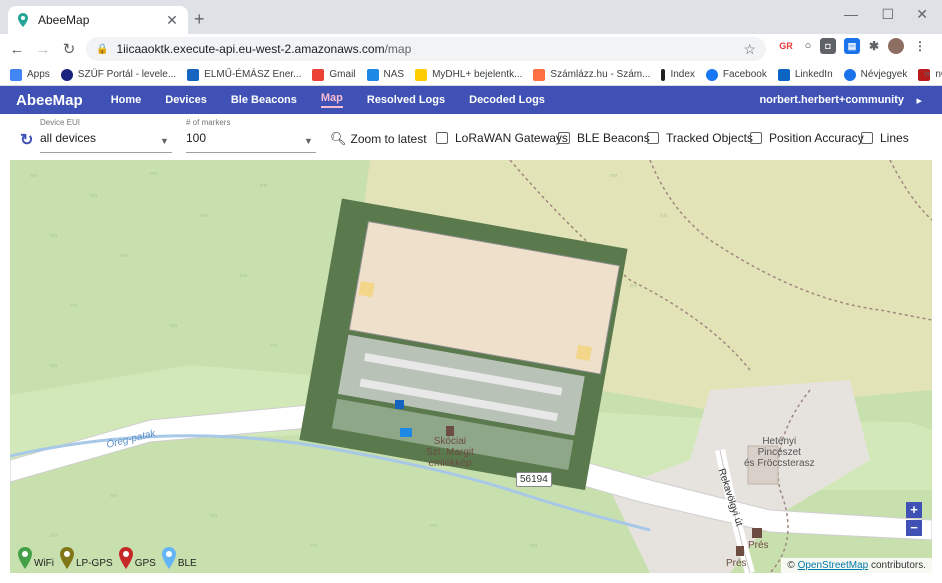 This screenshot has height=583, width=942. Describe the element at coordinates (678, 74) in the screenshot. I see `bookmark-item: Index` at that location.